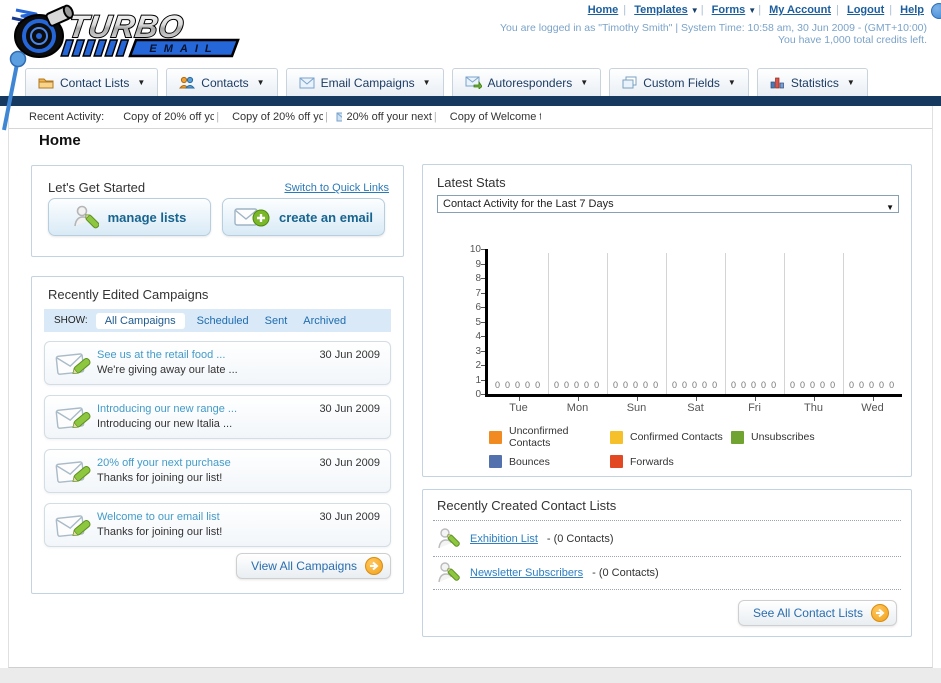 The width and height of the screenshot is (941, 683). I want to click on help-dot-decoration, so click(936, 11).